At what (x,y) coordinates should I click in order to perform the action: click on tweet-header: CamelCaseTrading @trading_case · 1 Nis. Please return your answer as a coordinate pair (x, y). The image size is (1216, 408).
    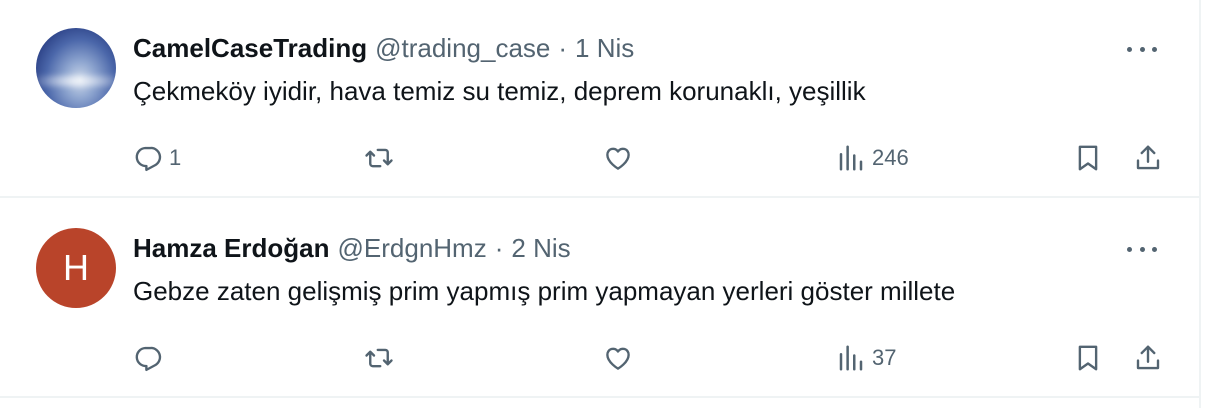
    Looking at the image, I should click on (383, 48).